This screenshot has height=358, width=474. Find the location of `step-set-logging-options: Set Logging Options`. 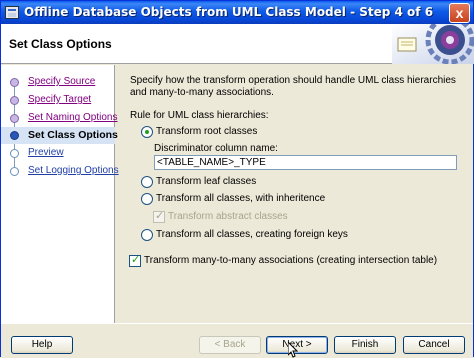

step-set-logging-options: Set Logging Options is located at coordinates (60, 171).